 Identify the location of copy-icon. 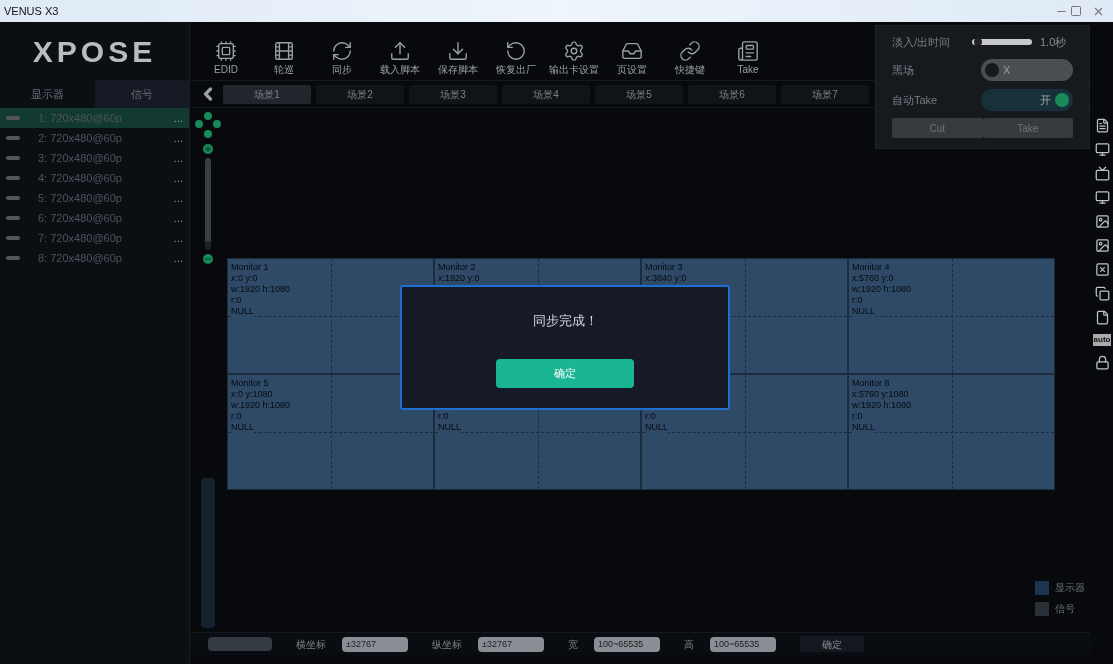
(1102, 293).